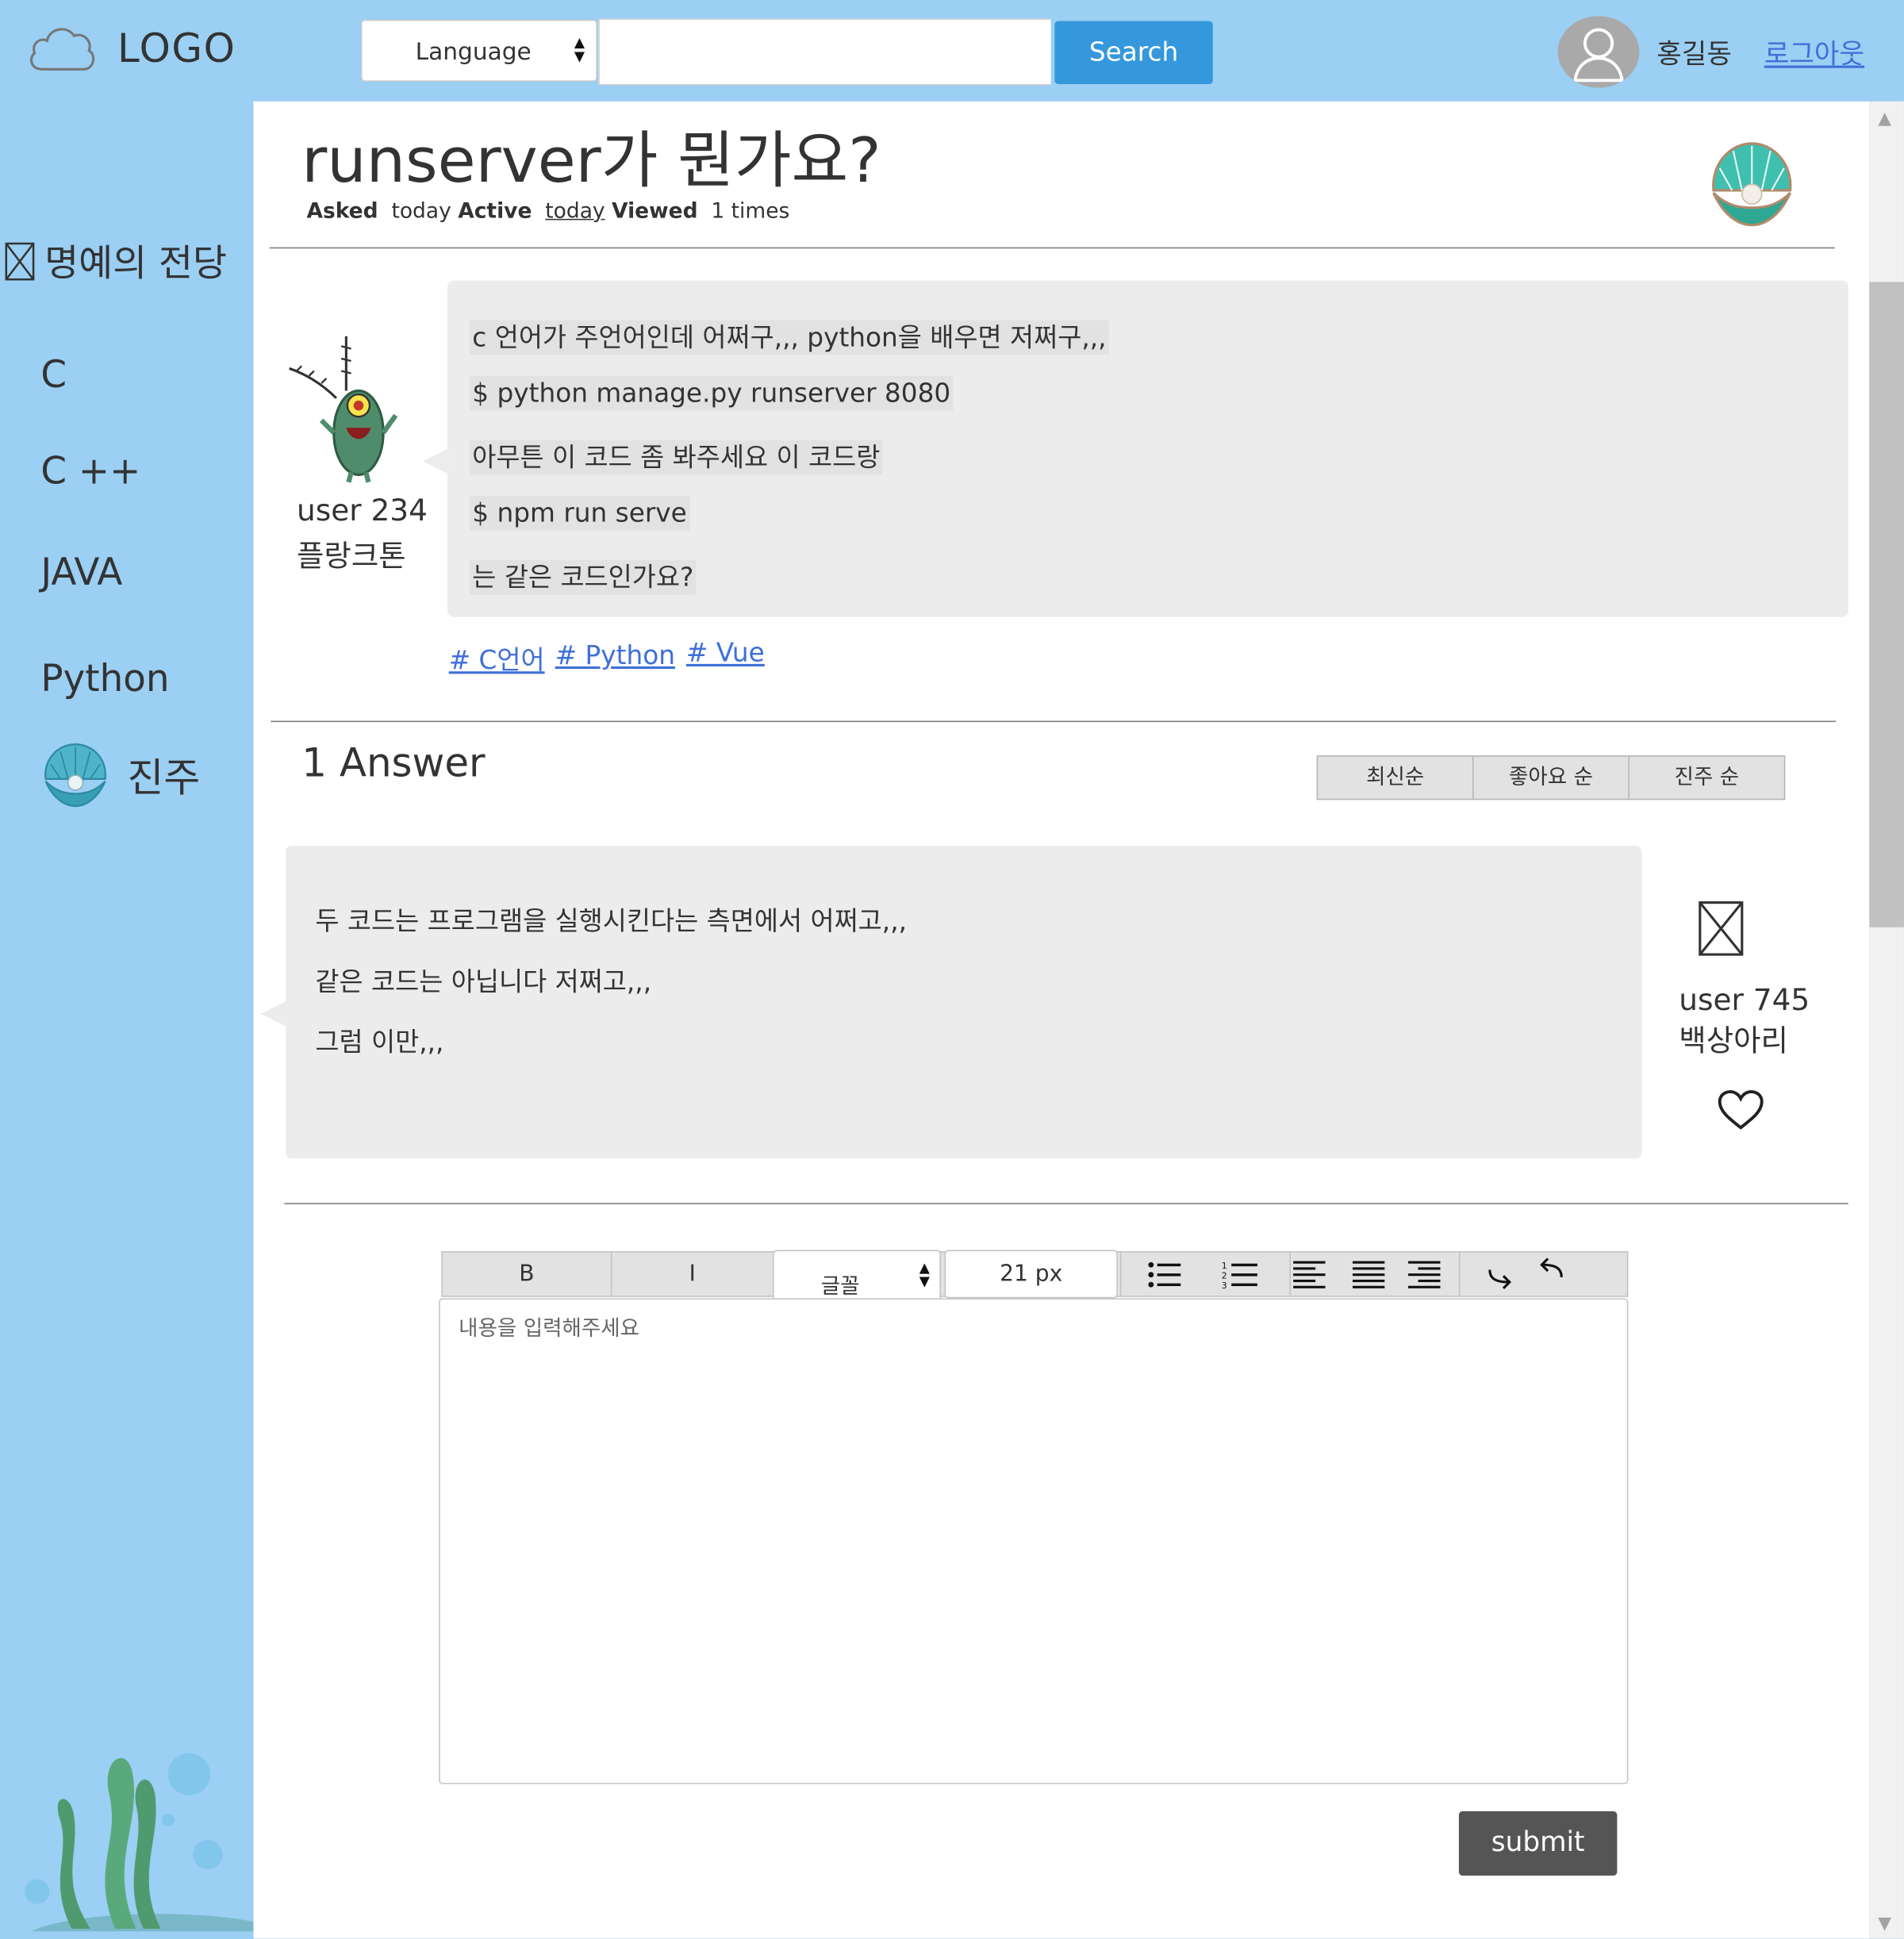  I want to click on user-name: 홍길동, so click(1694, 55).